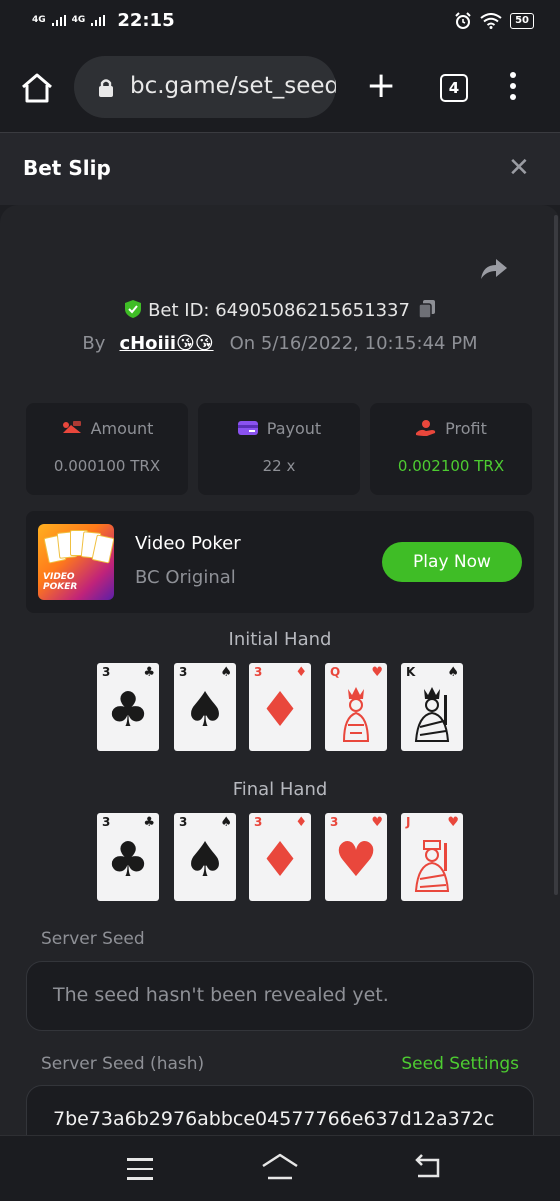 The height and width of the screenshot is (1201, 560). What do you see at coordinates (494, 269) in the screenshot?
I see `share-icon` at bounding box center [494, 269].